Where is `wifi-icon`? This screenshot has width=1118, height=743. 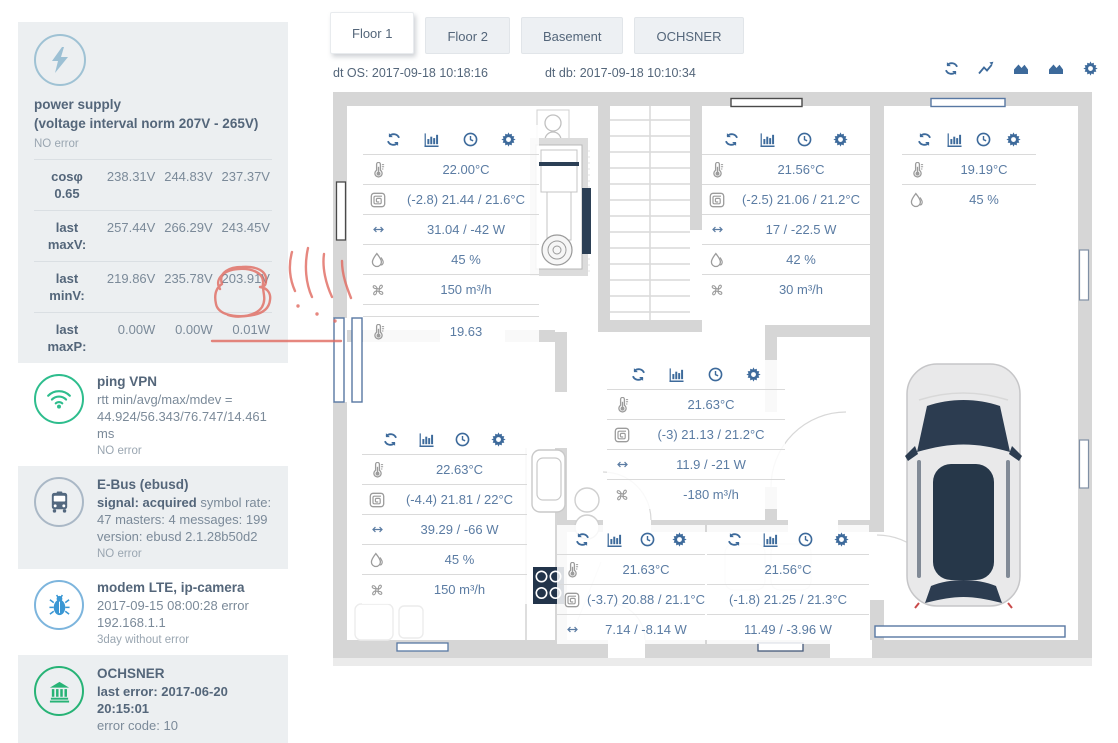
wifi-icon is located at coordinates (59, 399).